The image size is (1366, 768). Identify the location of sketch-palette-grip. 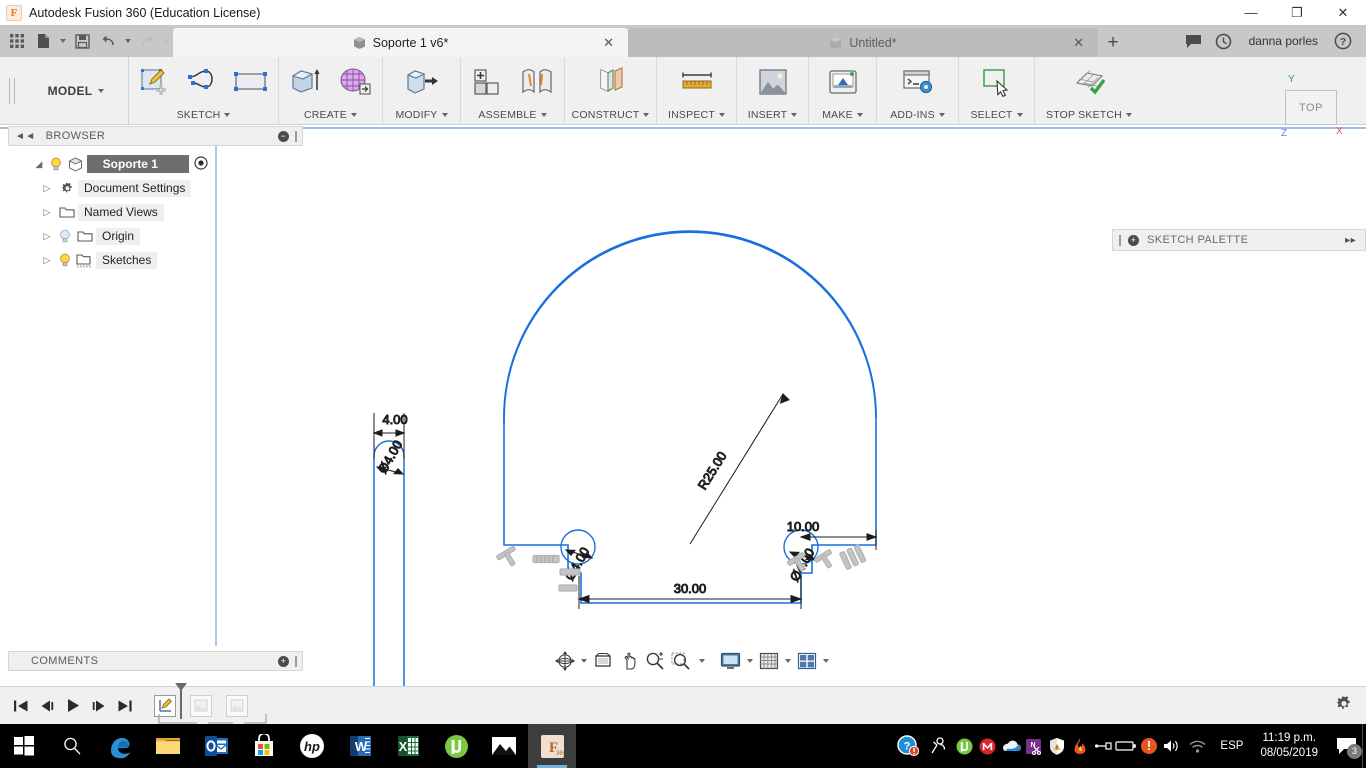
(1120, 240).